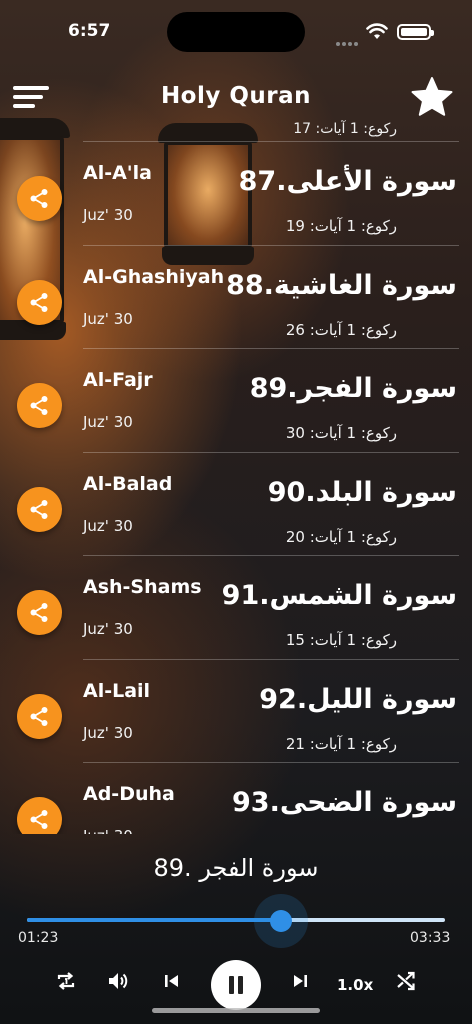 Image resolution: width=472 pixels, height=1024 pixels. I want to click on favorites-star-icon, so click(432, 97).